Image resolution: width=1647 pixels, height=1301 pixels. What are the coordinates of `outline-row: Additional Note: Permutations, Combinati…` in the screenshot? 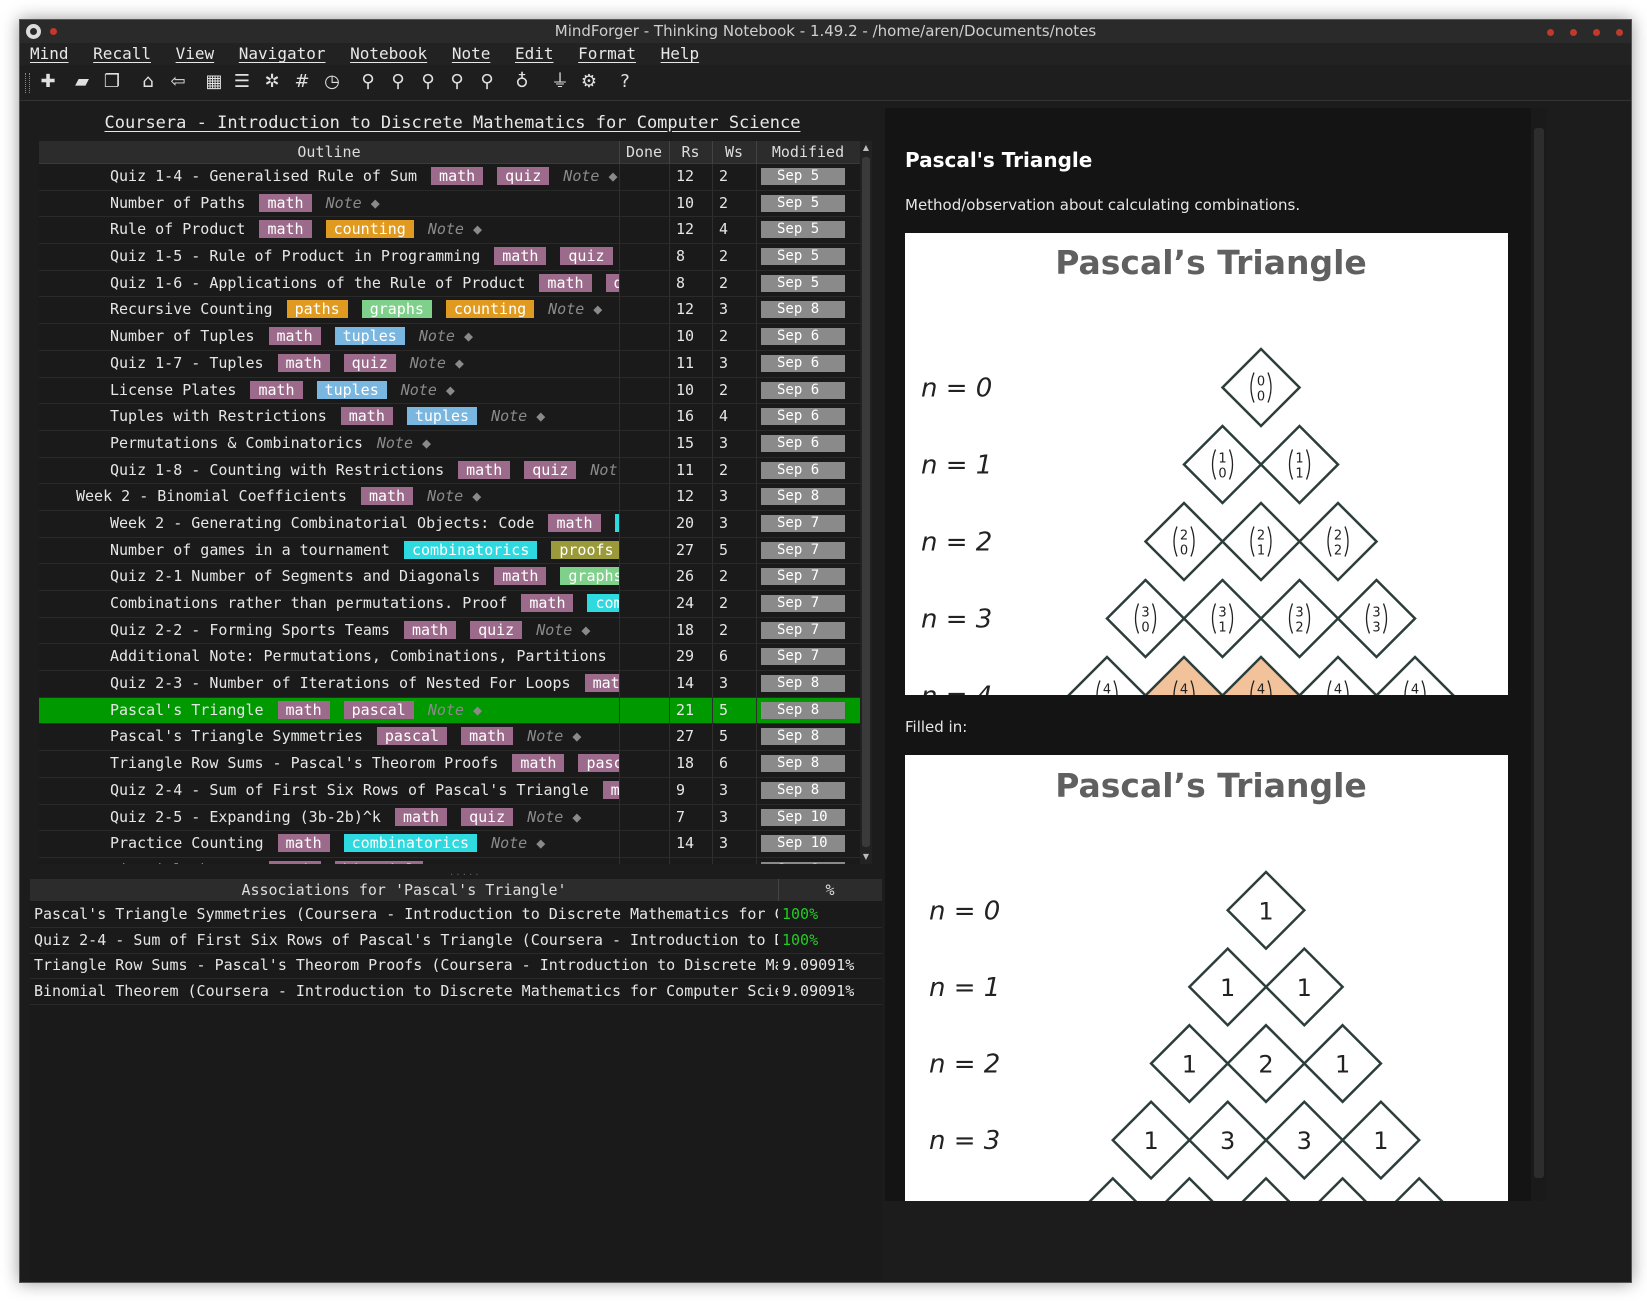 It's located at (449, 658).